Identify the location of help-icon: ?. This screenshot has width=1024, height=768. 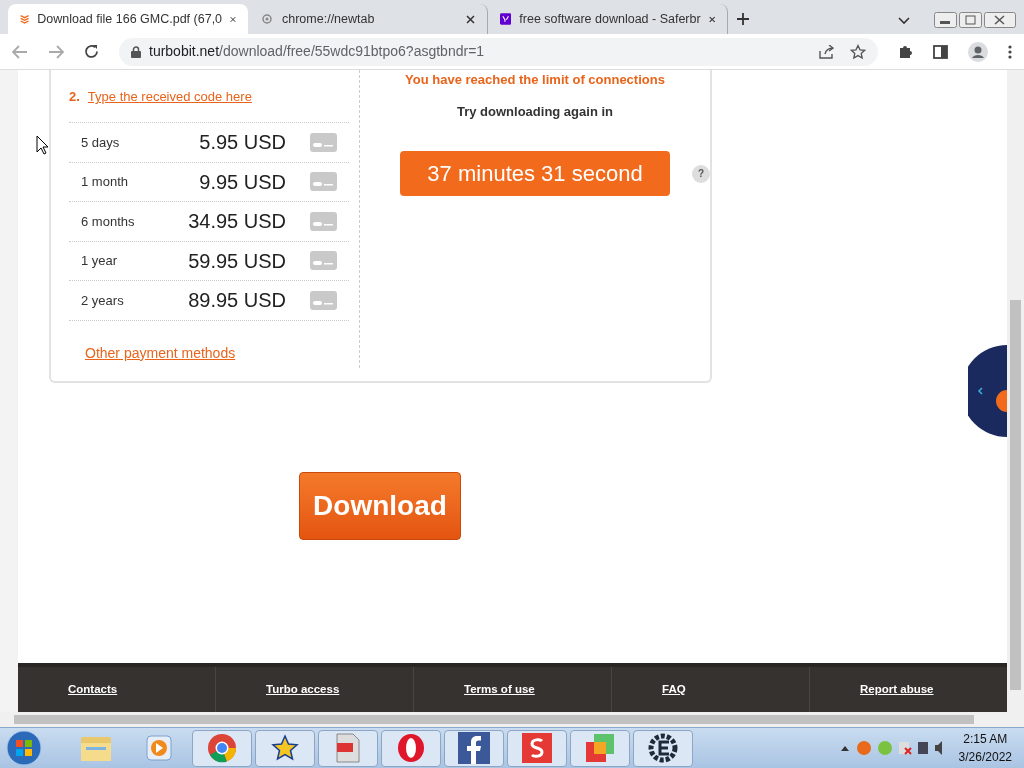
(701, 173).